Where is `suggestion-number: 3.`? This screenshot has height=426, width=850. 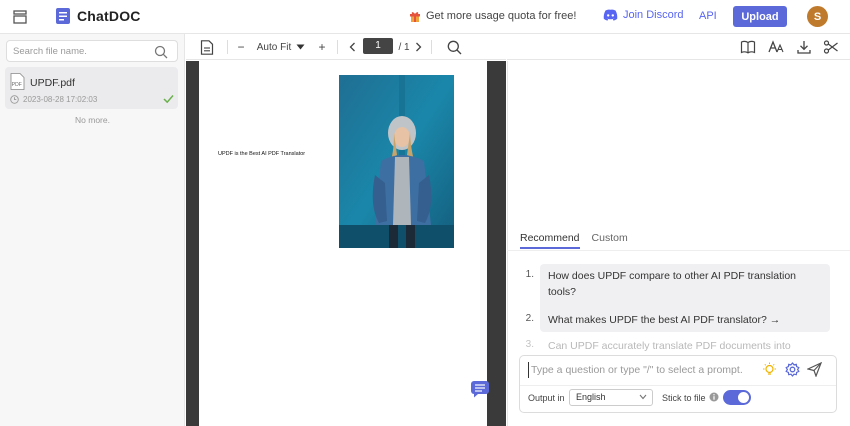 suggestion-number: 3. is located at coordinates (529, 344).